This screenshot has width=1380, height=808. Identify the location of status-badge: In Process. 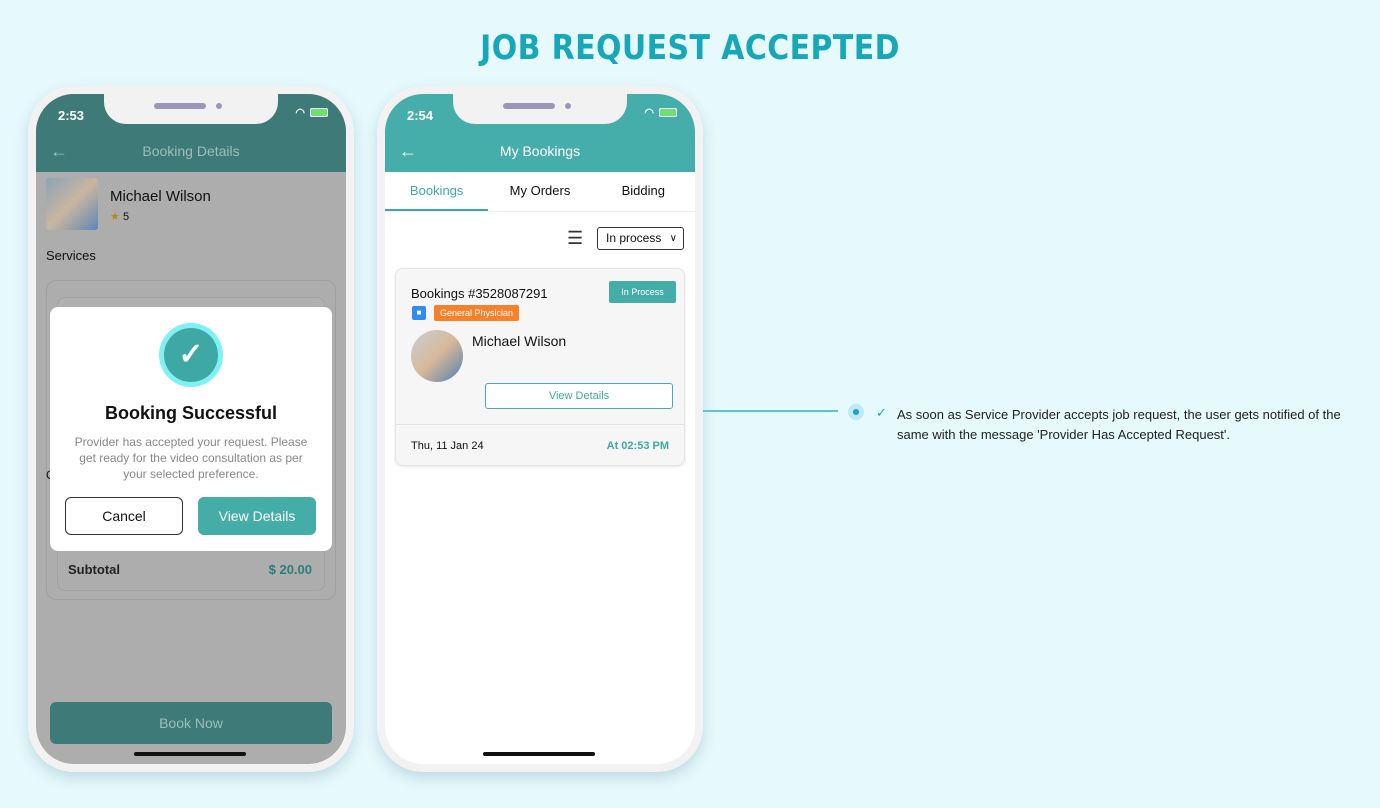
(642, 292).